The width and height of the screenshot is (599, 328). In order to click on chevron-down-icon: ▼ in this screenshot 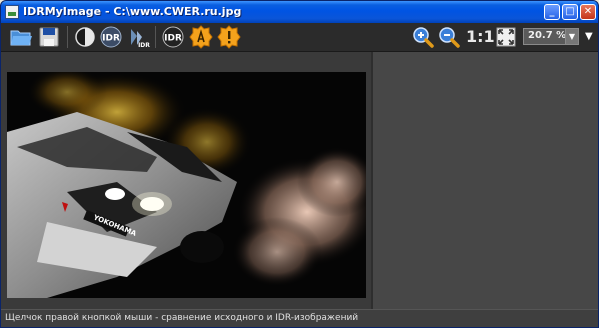, I will do `click(571, 36)`.